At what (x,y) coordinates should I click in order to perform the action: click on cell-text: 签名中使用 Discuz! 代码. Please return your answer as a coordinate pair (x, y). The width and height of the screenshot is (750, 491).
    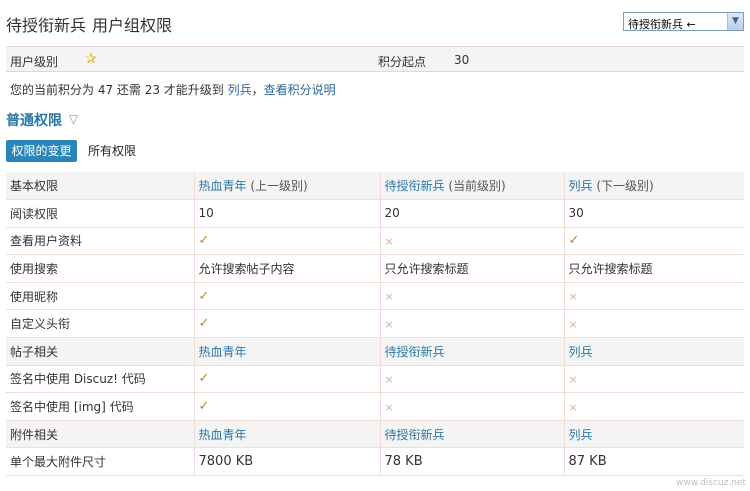
    Looking at the image, I should click on (78, 379).